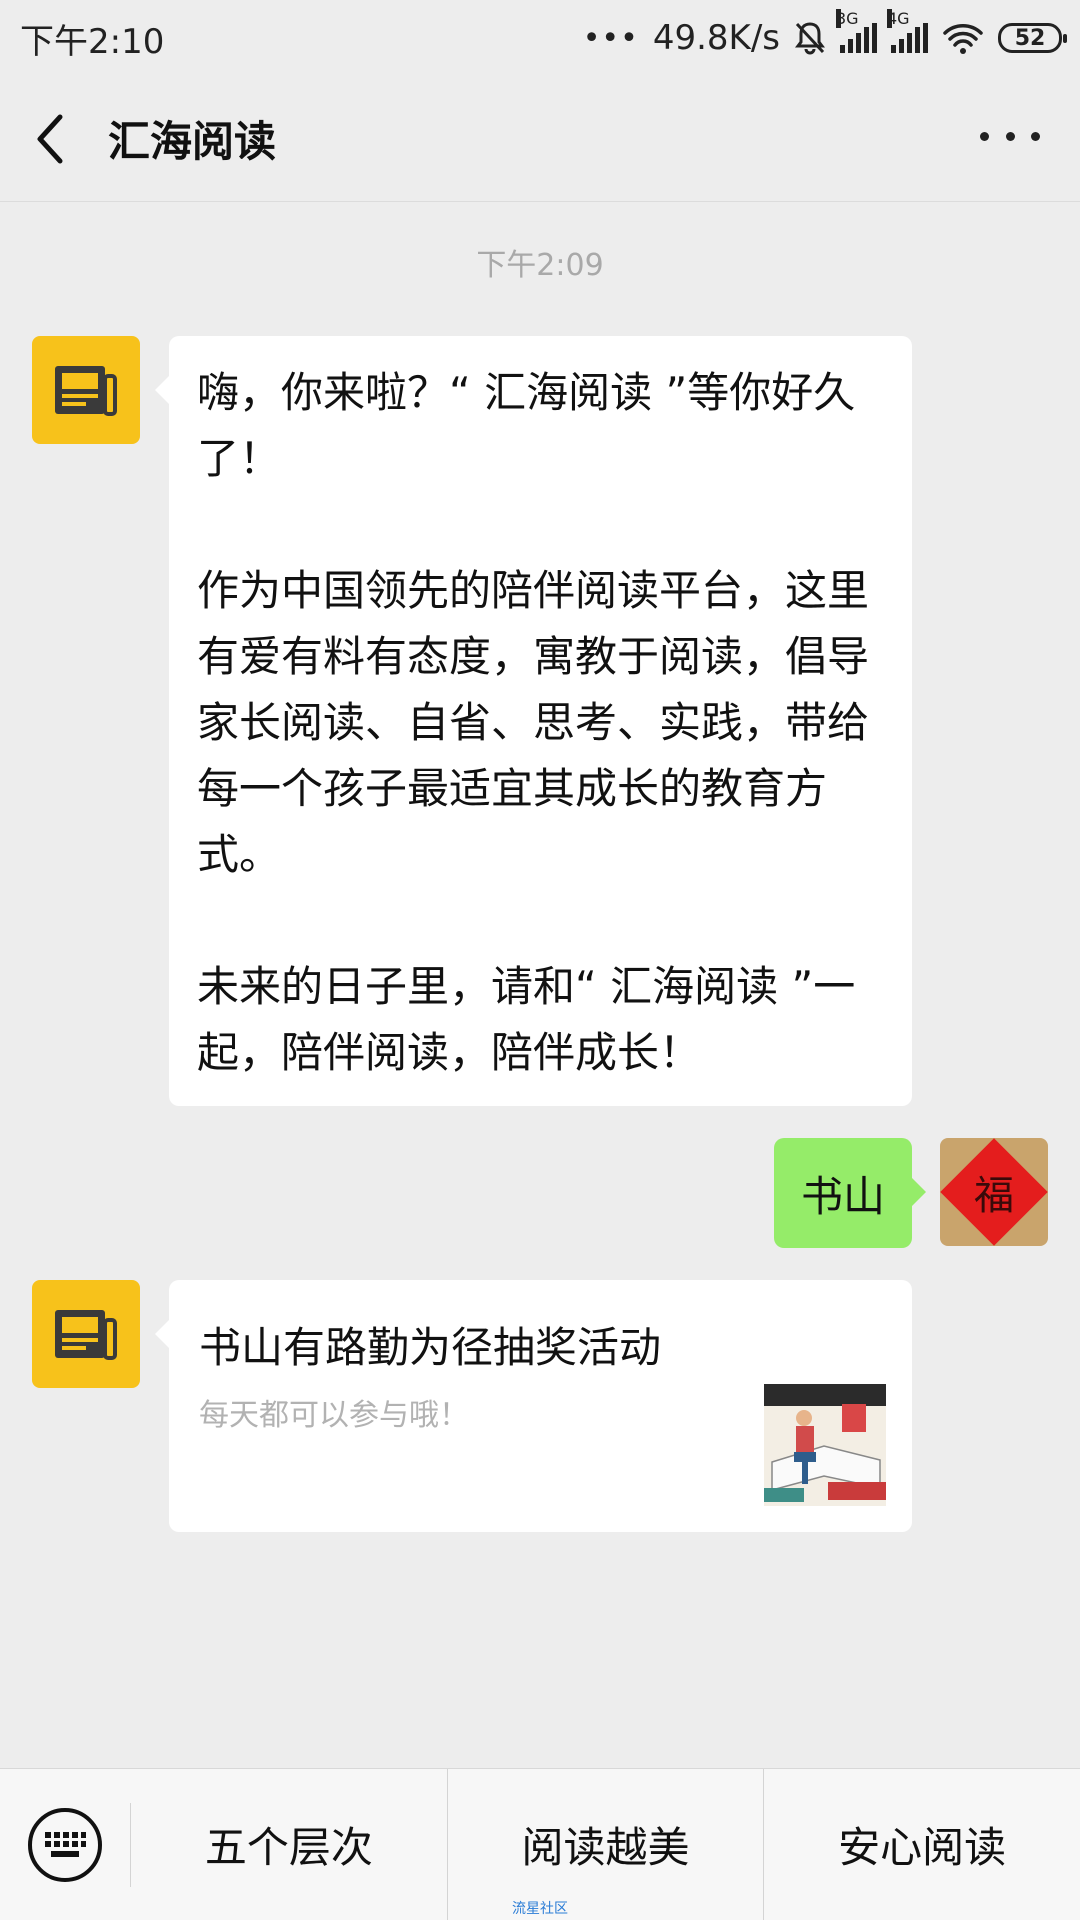 The width and height of the screenshot is (1080, 1920). What do you see at coordinates (1032, 38) in the screenshot?
I see `battery-icon: 52` at bounding box center [1032, 38].